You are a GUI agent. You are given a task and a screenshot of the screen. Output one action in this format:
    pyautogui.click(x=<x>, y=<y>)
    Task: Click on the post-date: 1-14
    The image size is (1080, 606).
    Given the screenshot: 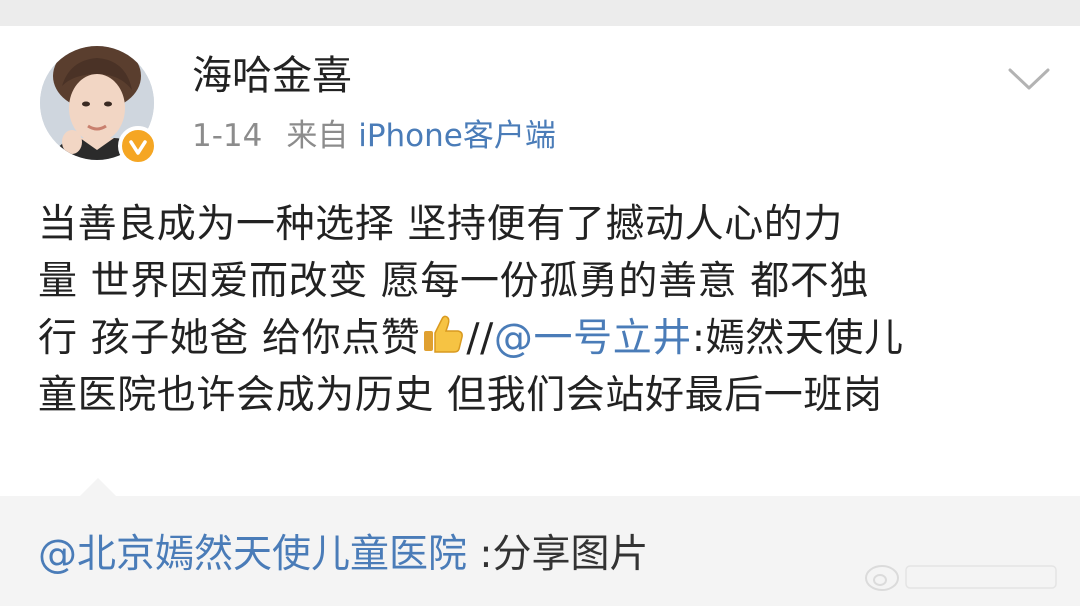 What is the action you would take?
    pyautogui.click(x=227, y=136)
    